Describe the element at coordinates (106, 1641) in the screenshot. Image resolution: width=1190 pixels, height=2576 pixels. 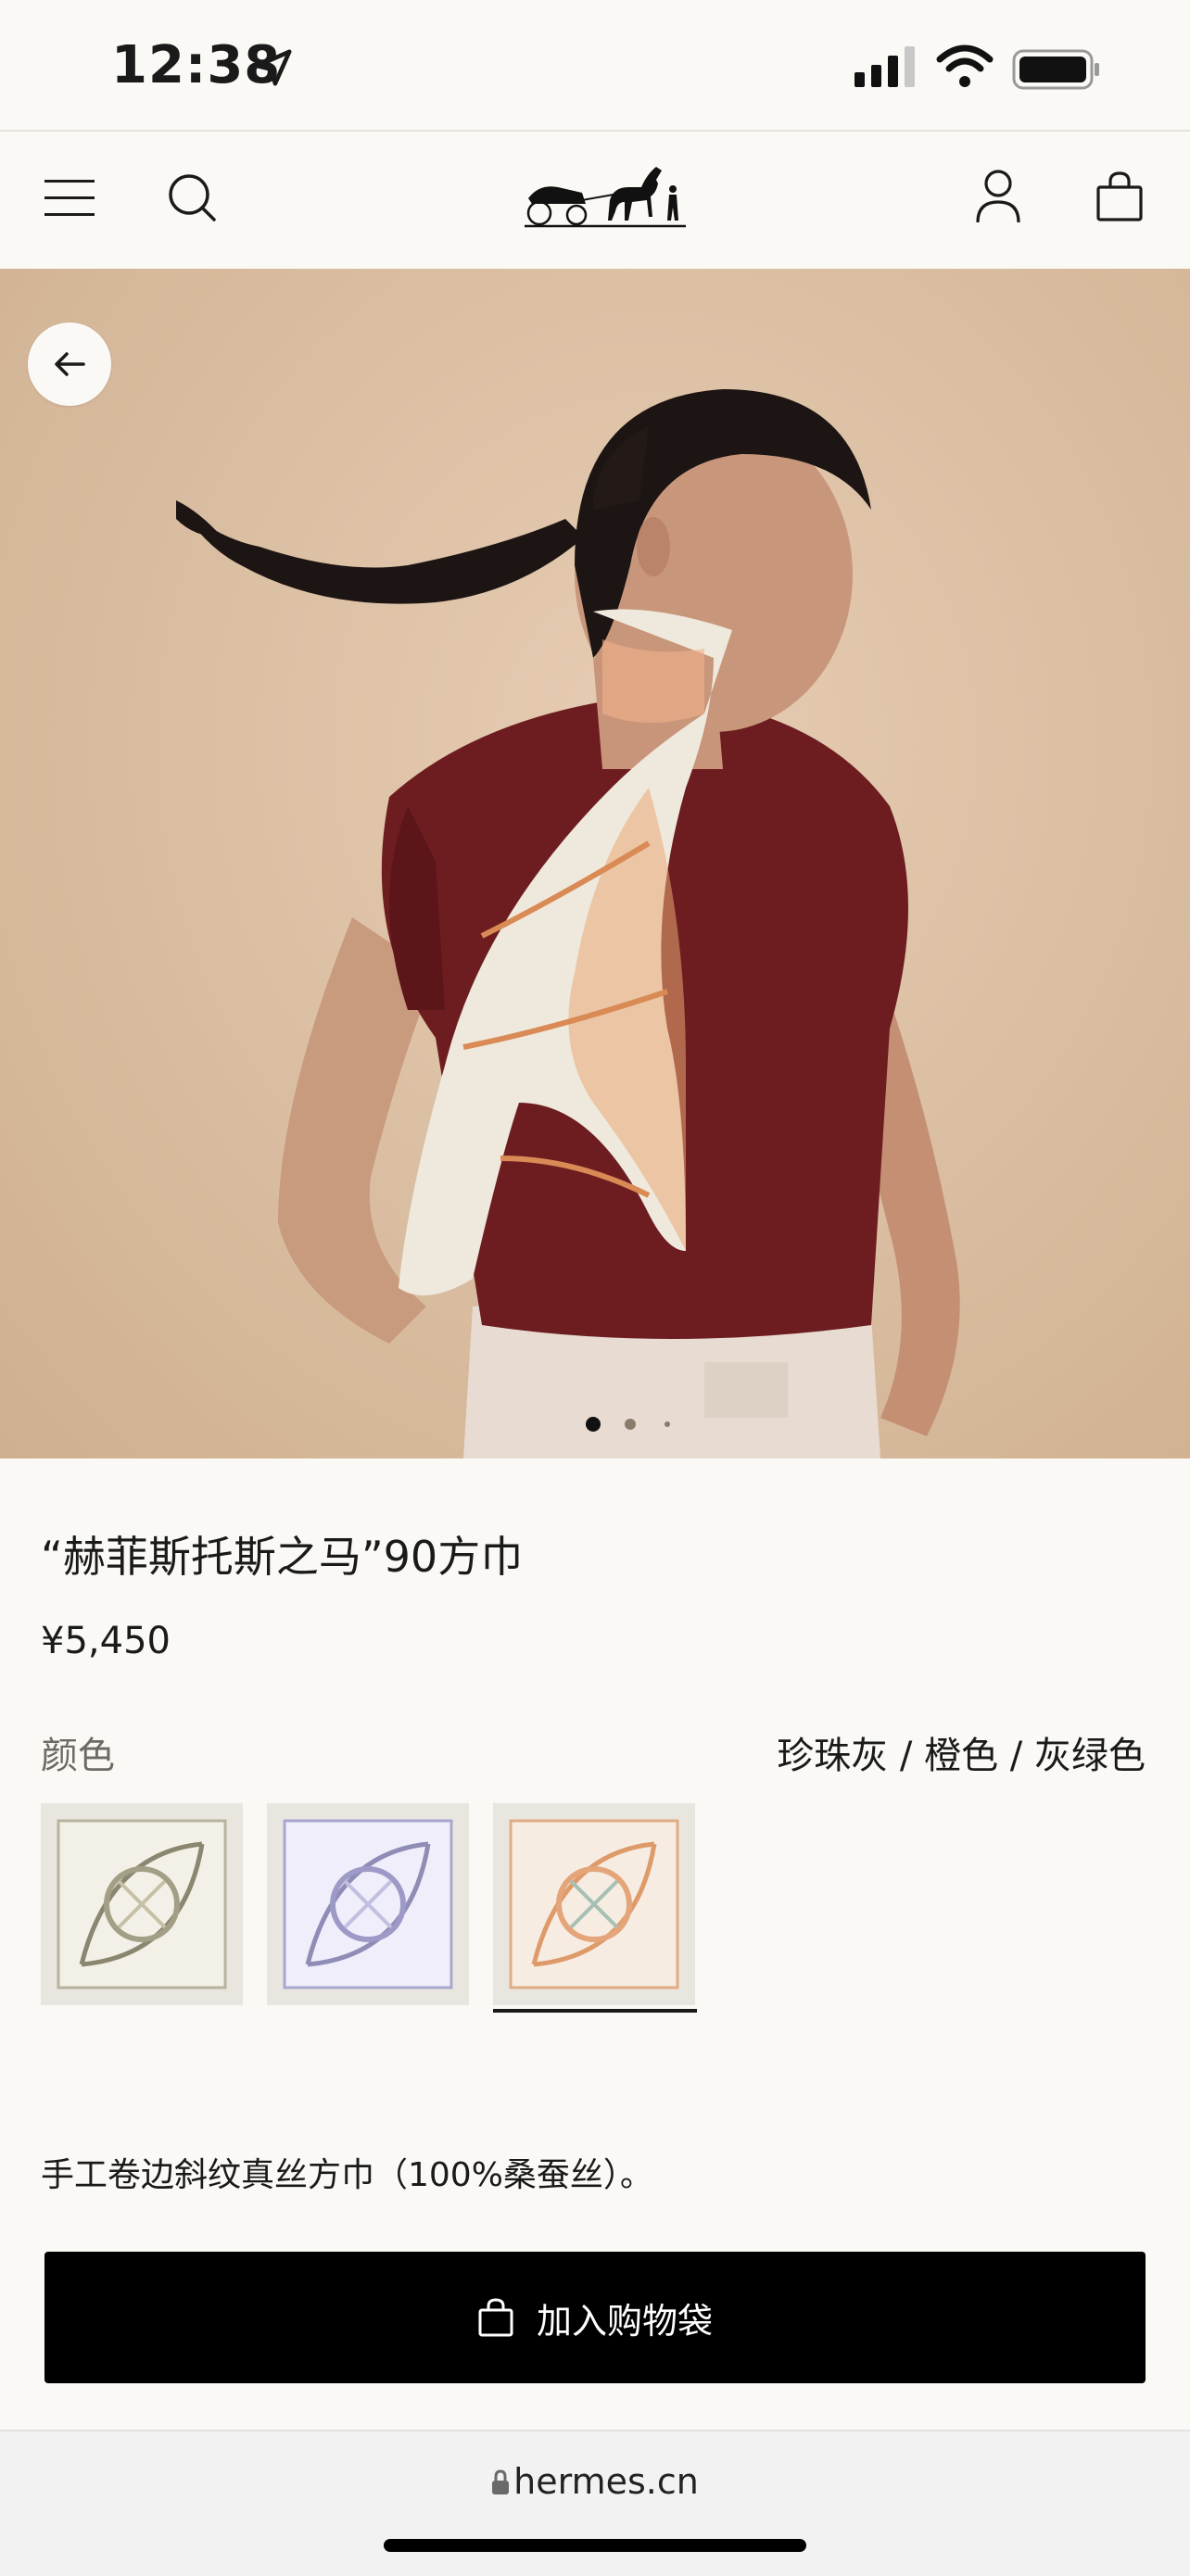
I see `product-price: ¥5,450` at that location.